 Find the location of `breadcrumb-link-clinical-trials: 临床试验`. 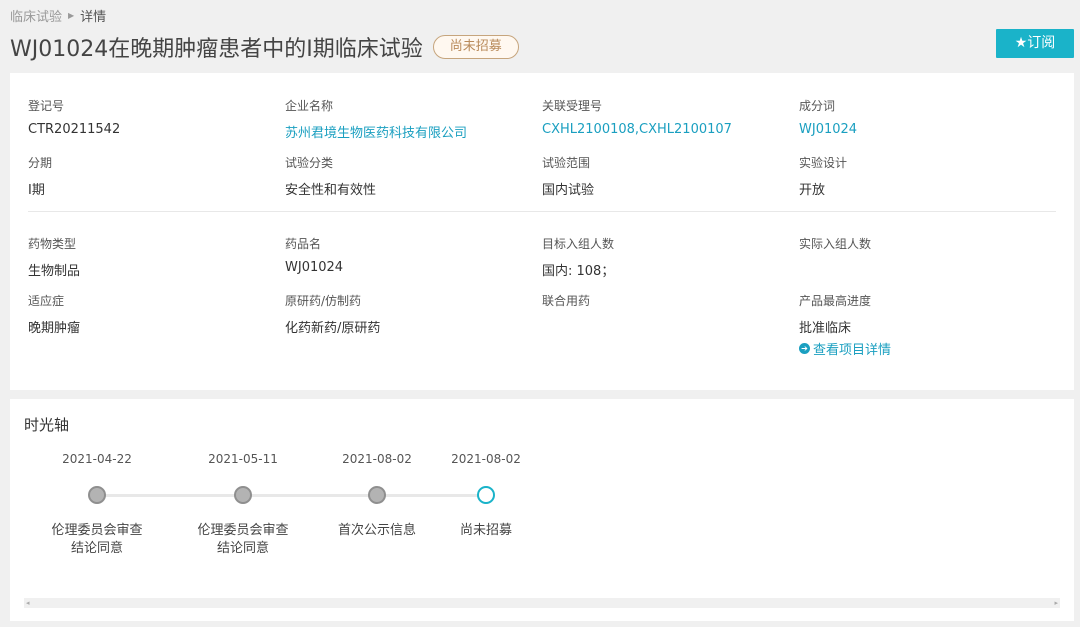

breadcrumb-link-clinical-trials: 临床试验 is located at coordinates (36, 15).